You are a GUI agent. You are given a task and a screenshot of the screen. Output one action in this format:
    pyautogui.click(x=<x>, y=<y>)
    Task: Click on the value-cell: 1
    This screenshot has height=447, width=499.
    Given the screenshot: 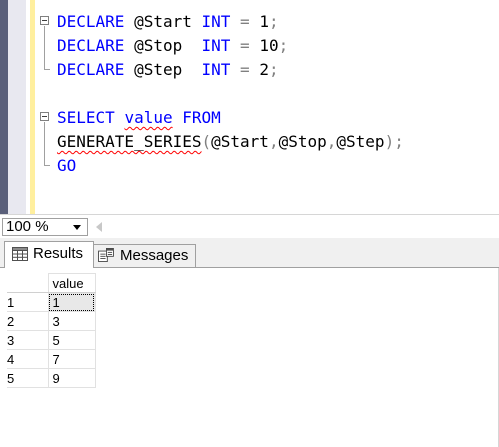 What is the action you would take?
    pyautogui.click(x=71, y=302)
    